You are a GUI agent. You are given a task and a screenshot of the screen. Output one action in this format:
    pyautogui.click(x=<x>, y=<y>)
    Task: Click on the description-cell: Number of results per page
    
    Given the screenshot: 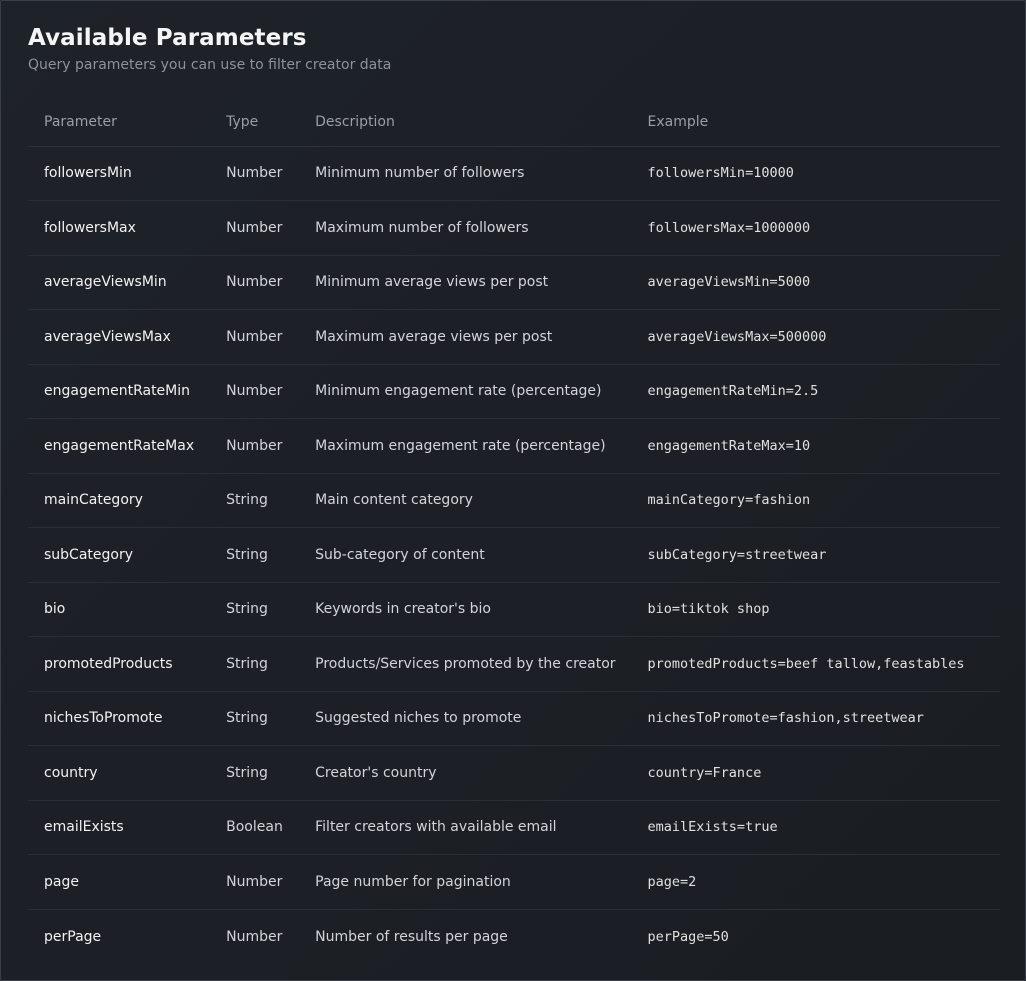 What is the action you would take?
    pyautogui.click(x=411, y=936)
    